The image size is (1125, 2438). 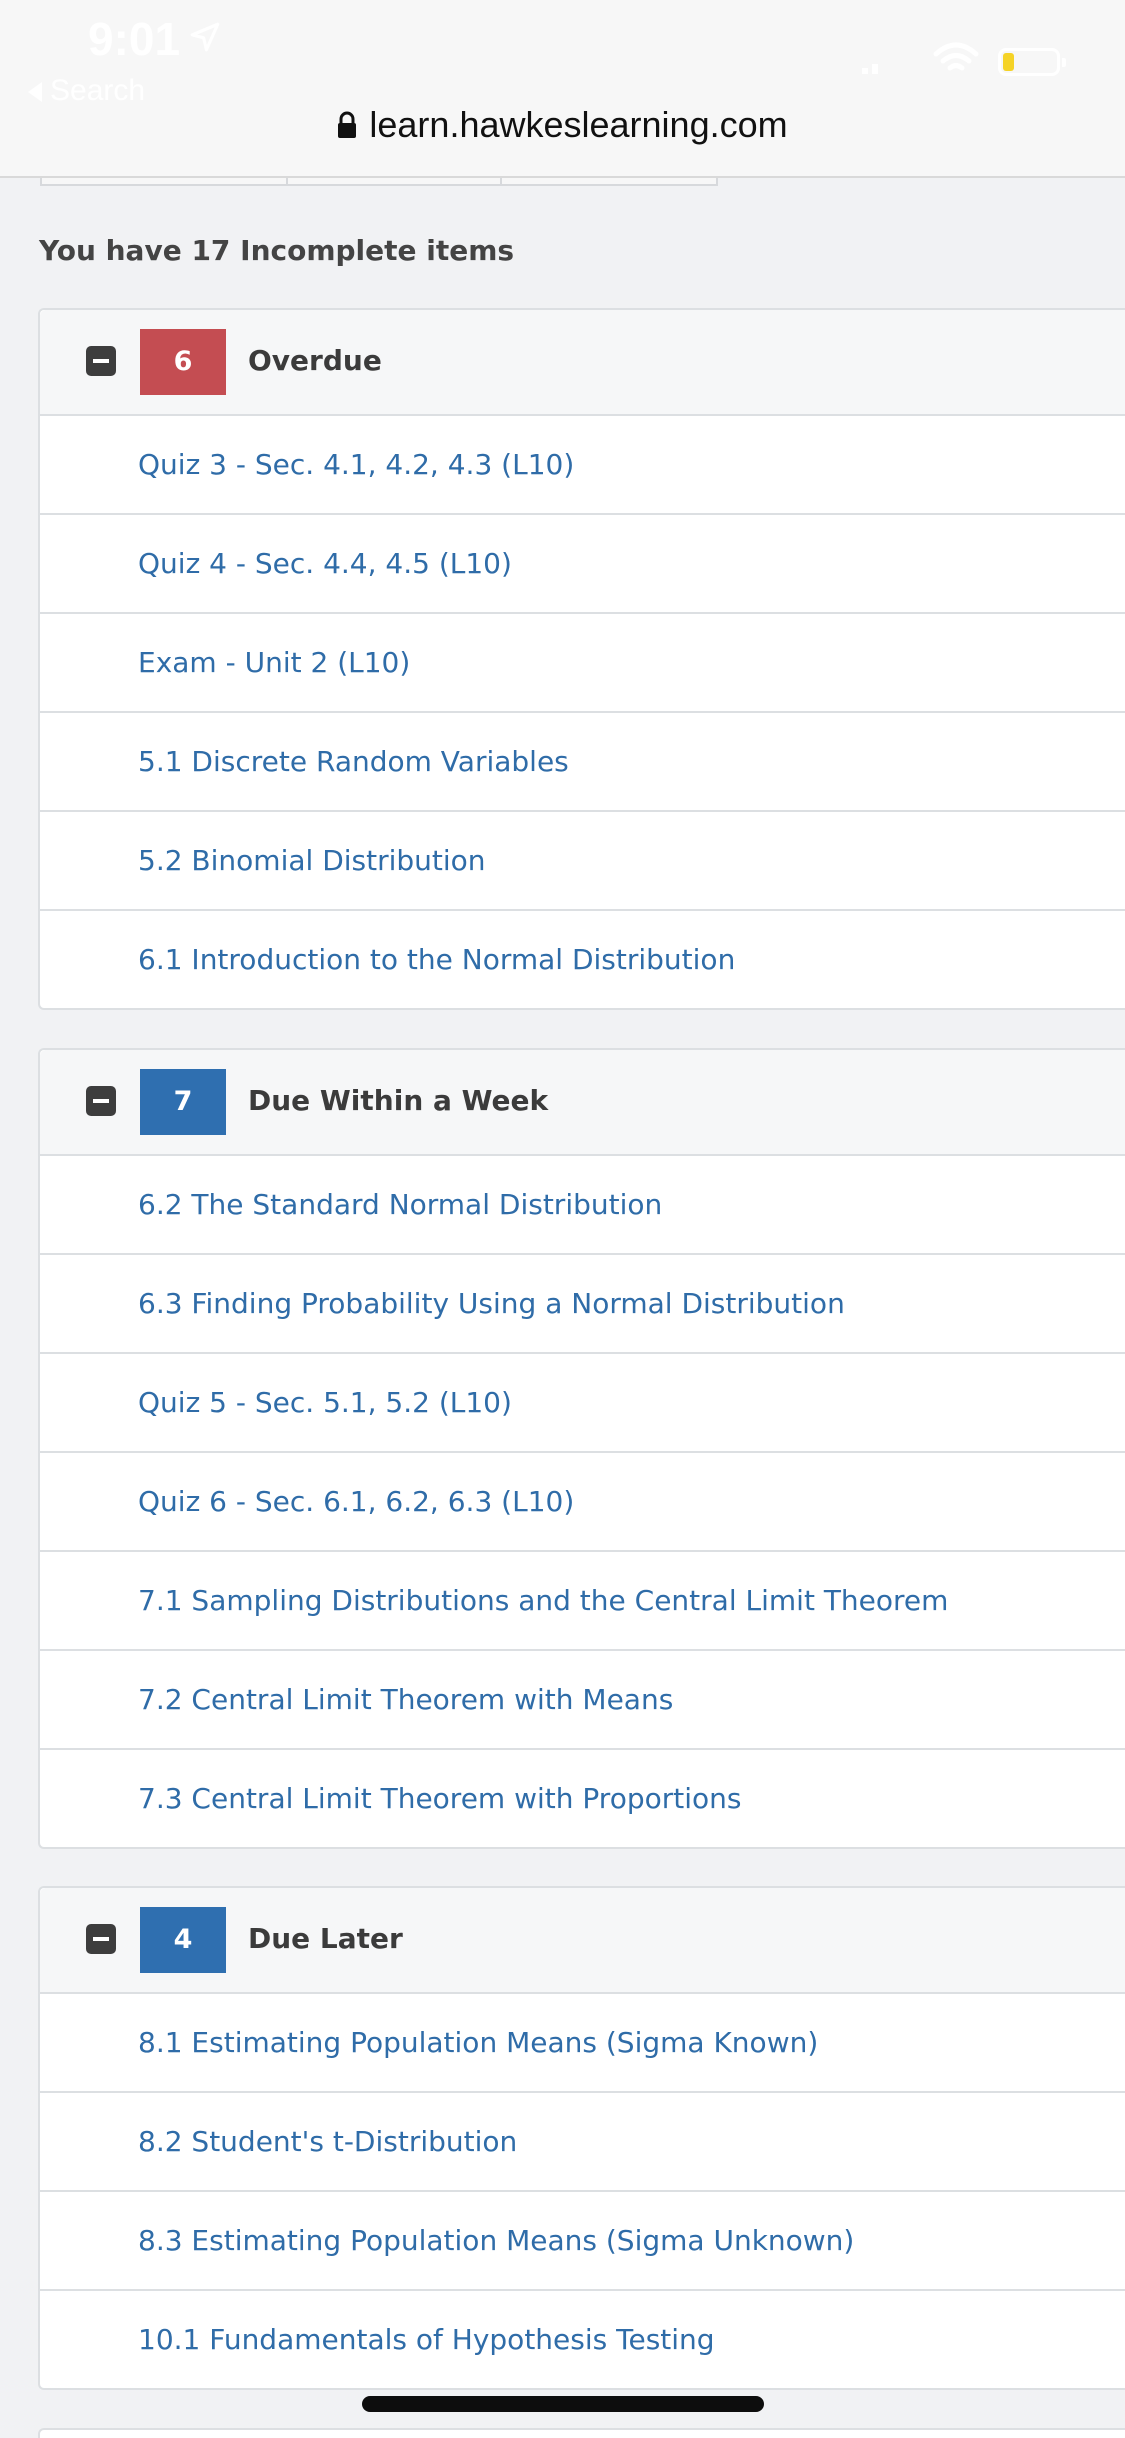 What do you see at coordinates (98, 90) in the screenshot?
I see `back-label: Search` at bounding box center [98, 90].